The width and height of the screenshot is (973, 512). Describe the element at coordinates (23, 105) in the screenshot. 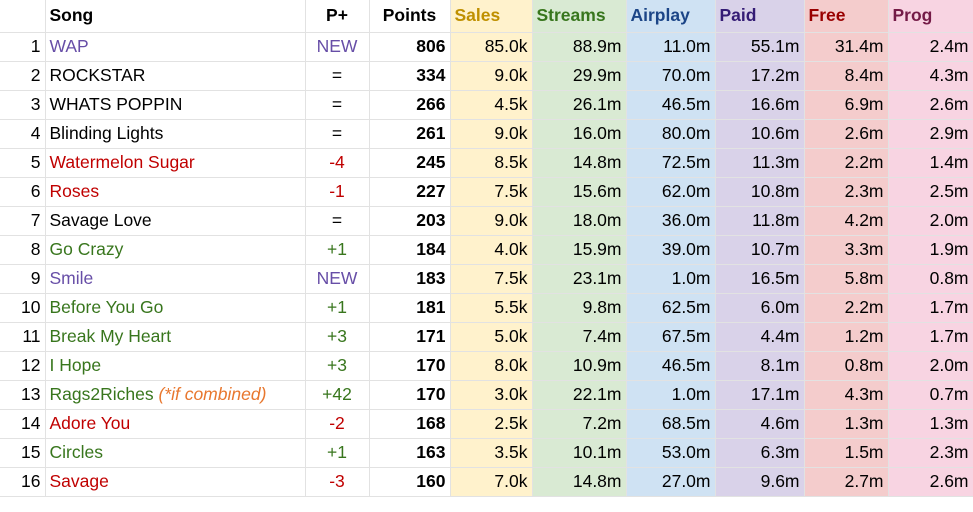

I see `rank-cell: 3` at that location.